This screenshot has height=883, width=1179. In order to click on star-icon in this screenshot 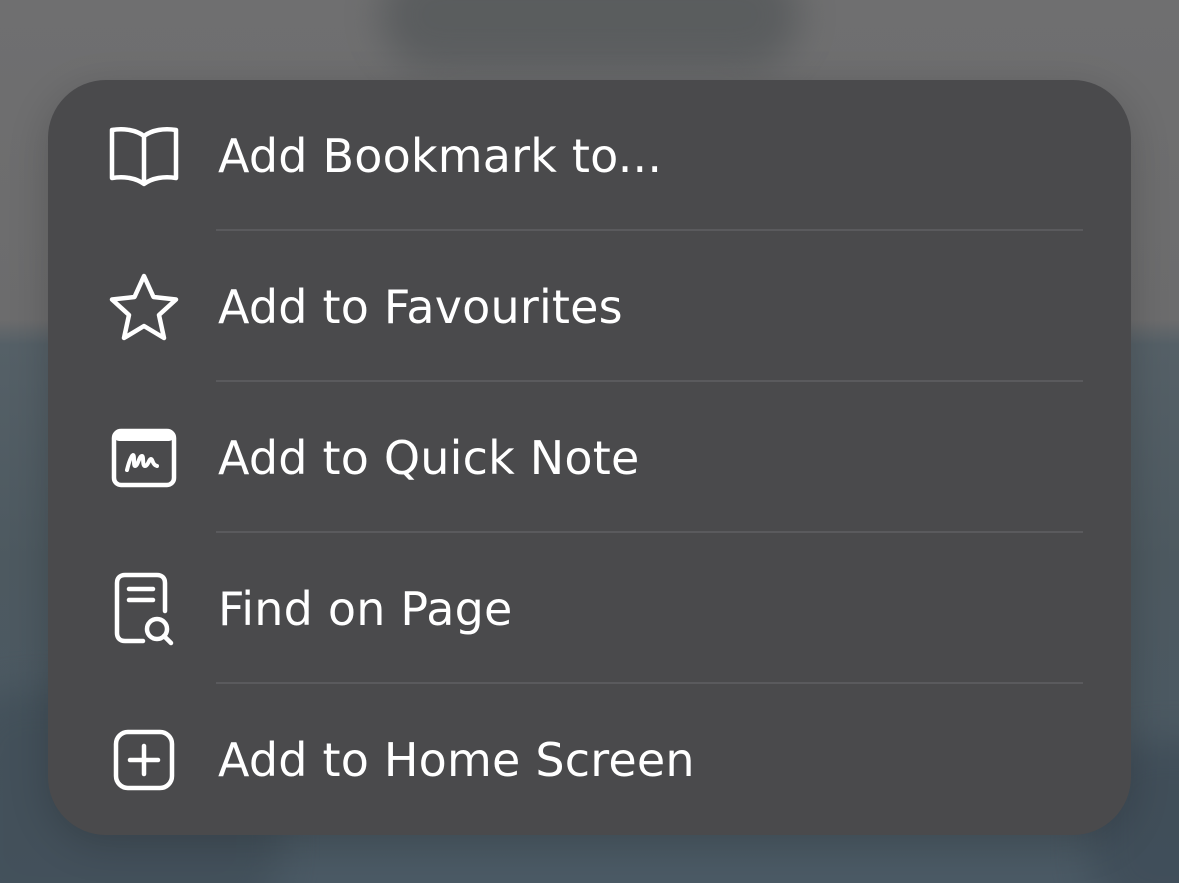, I will do `click(144, 307)`.